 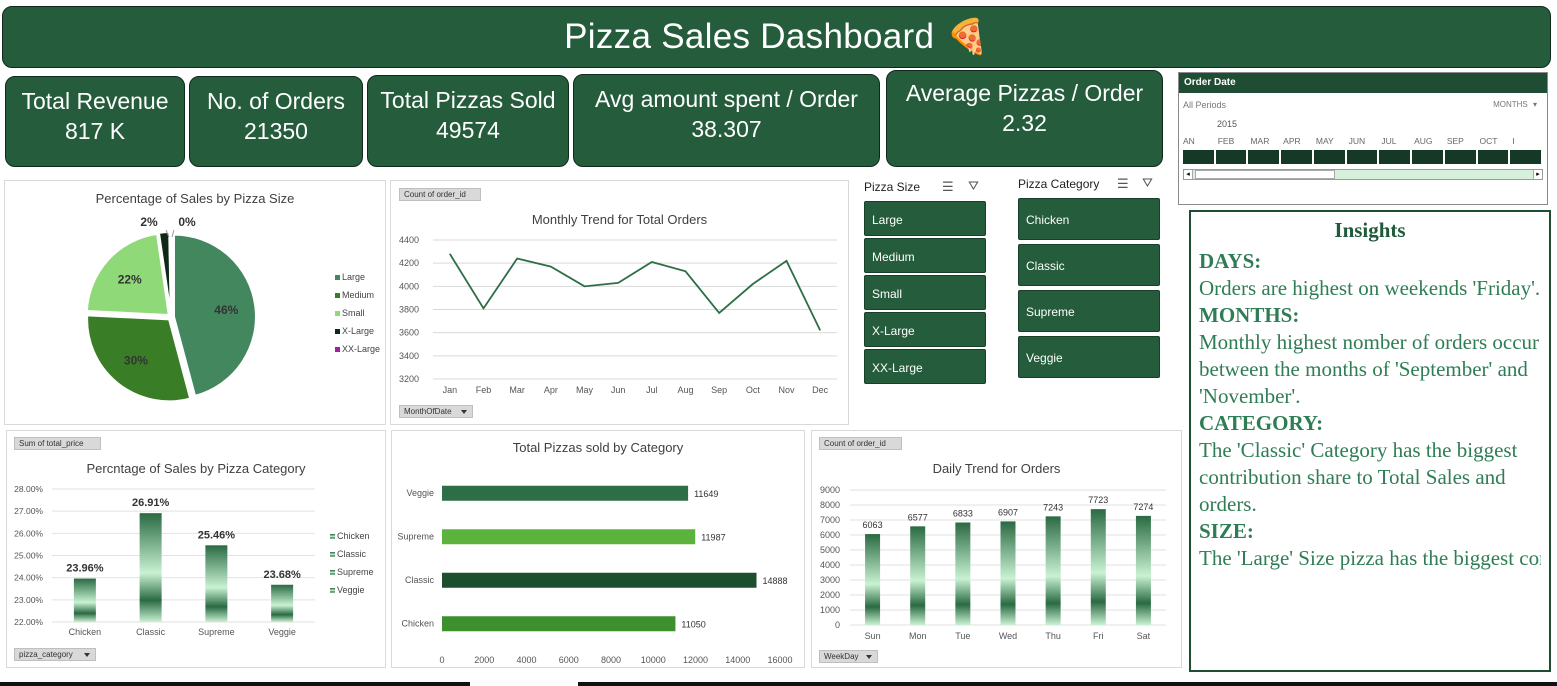 I want to click on slicer-item-large: Large, so click(x=925, y=218).